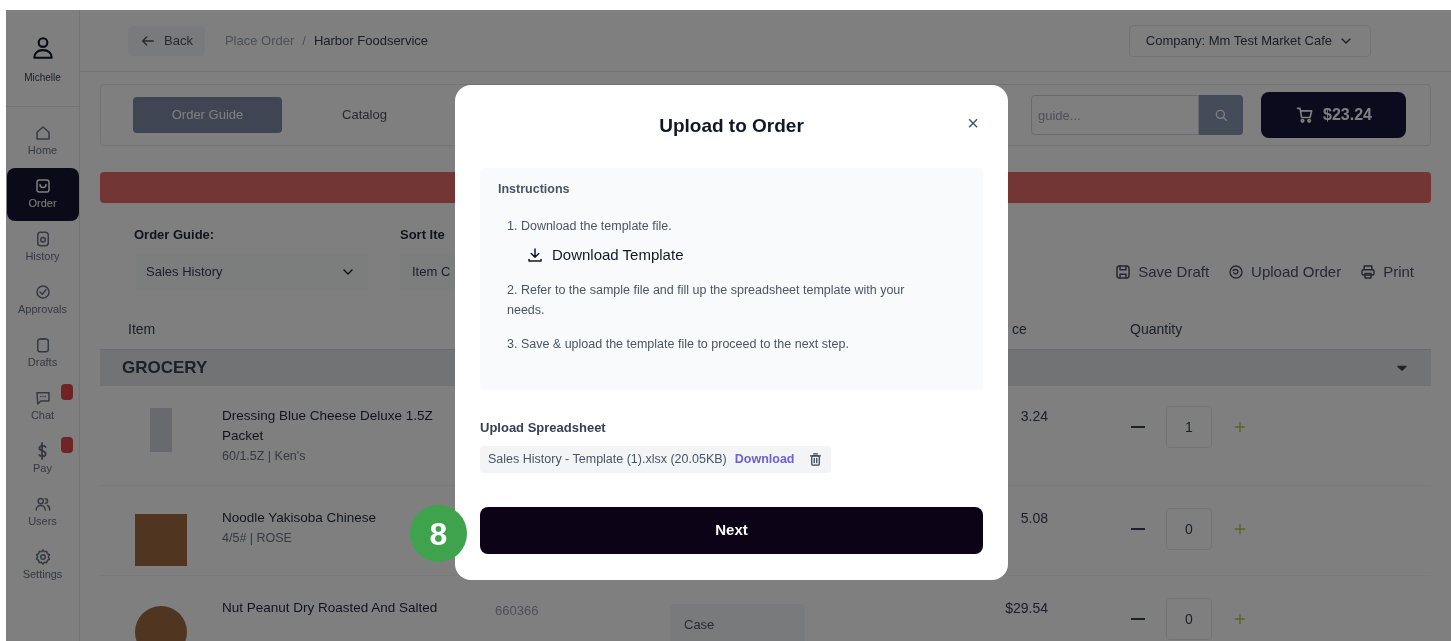 The width and height of the screenshot is (1451, 641). What do you see at coordinates (42, 186) in the screenshot?
I see `bag-icon` at bounding box center [42, 186].